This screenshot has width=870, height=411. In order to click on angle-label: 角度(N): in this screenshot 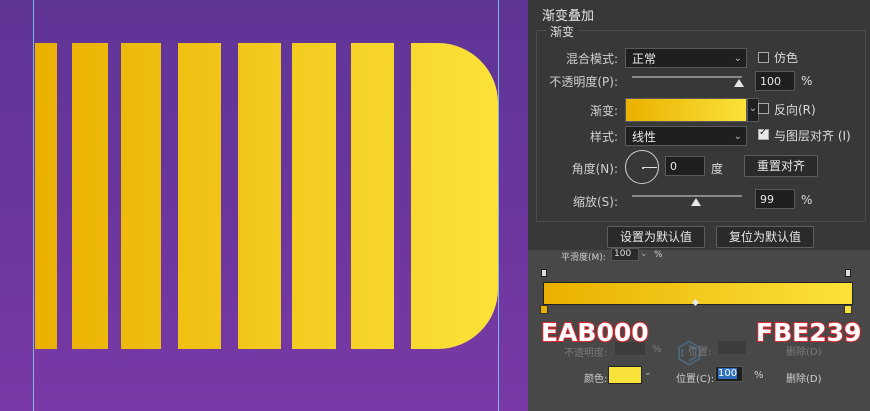, I will do `click(594, 169)`.